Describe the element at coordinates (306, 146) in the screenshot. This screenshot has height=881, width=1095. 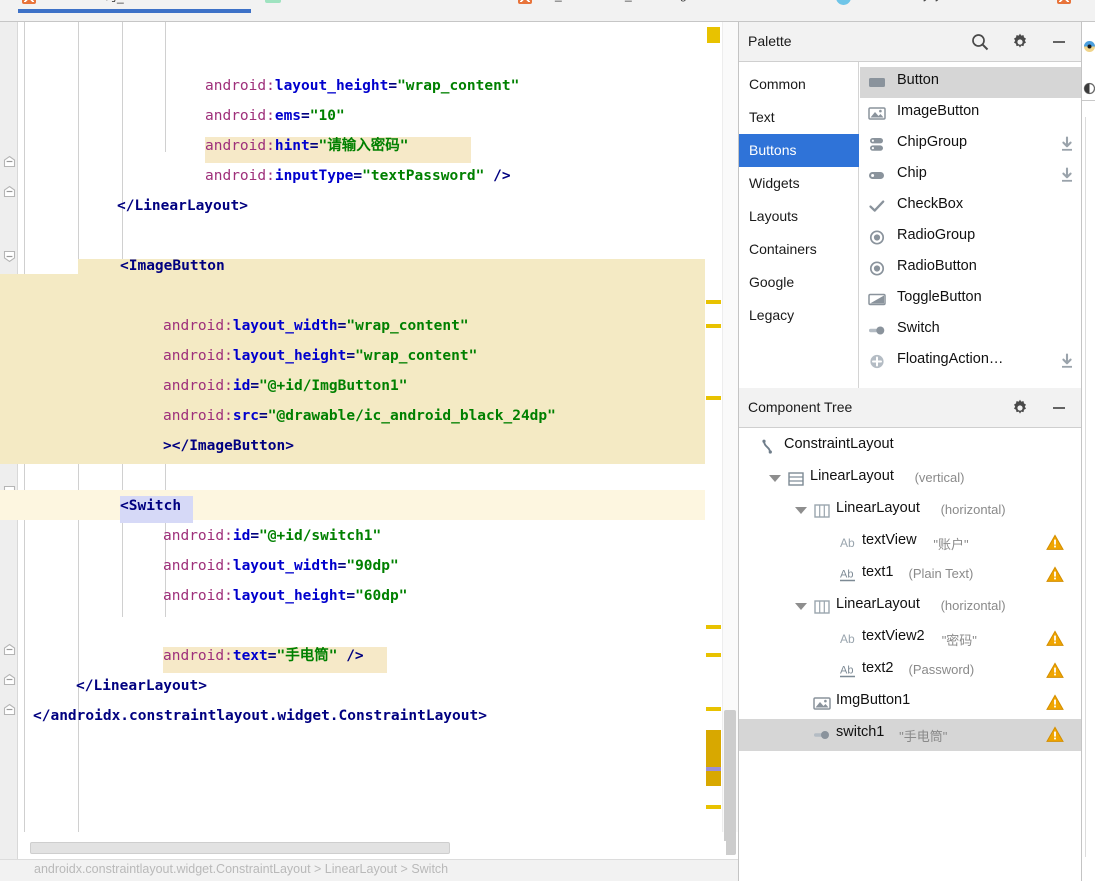
I see `code-line: android:hint="请输入密码"` at that location.